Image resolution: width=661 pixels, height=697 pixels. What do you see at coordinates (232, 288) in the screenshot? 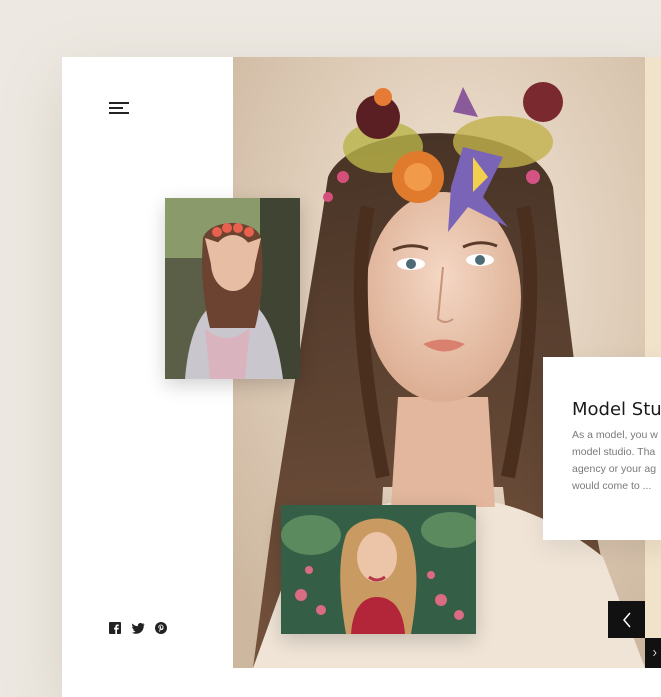
I see `gallery-photo-headband` at bounding box center [232, 288].